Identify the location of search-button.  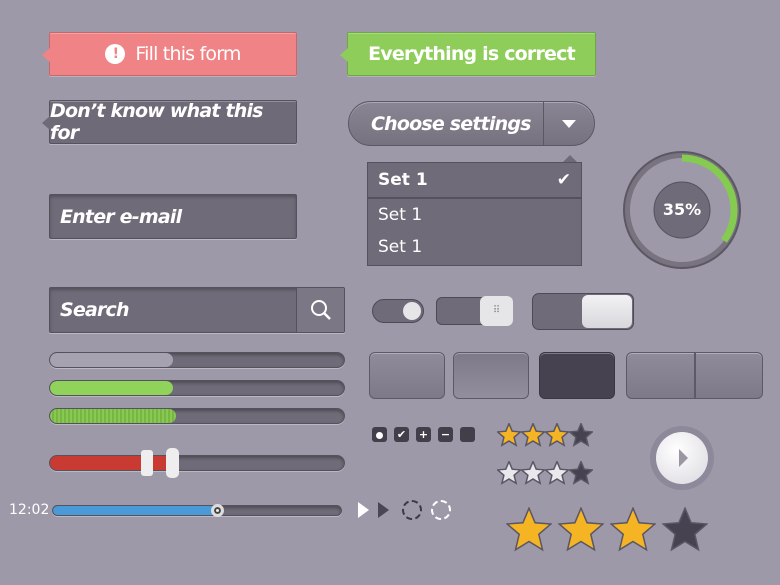
(320, 310).